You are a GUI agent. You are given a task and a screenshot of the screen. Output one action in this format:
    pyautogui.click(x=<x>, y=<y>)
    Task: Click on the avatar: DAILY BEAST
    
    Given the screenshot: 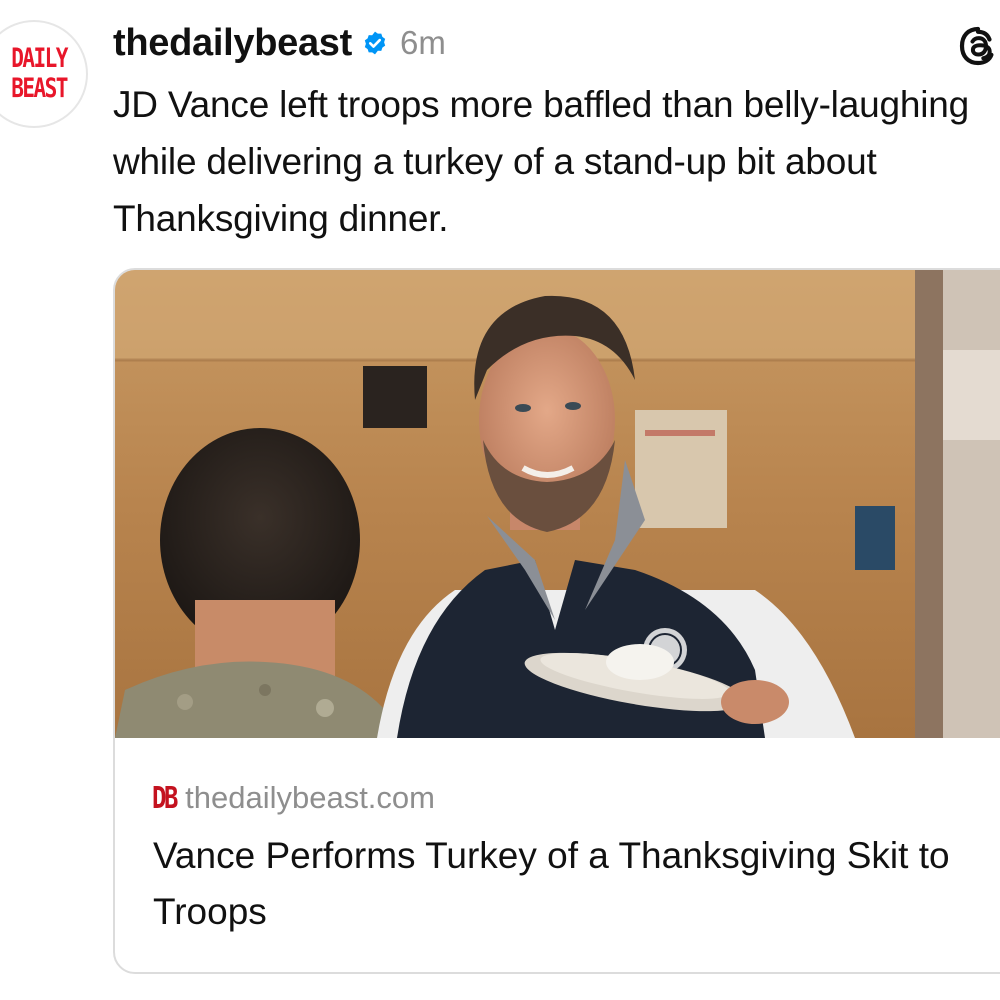 What is the action you would take?
    pyautogui.click(x=44, y=74)
    